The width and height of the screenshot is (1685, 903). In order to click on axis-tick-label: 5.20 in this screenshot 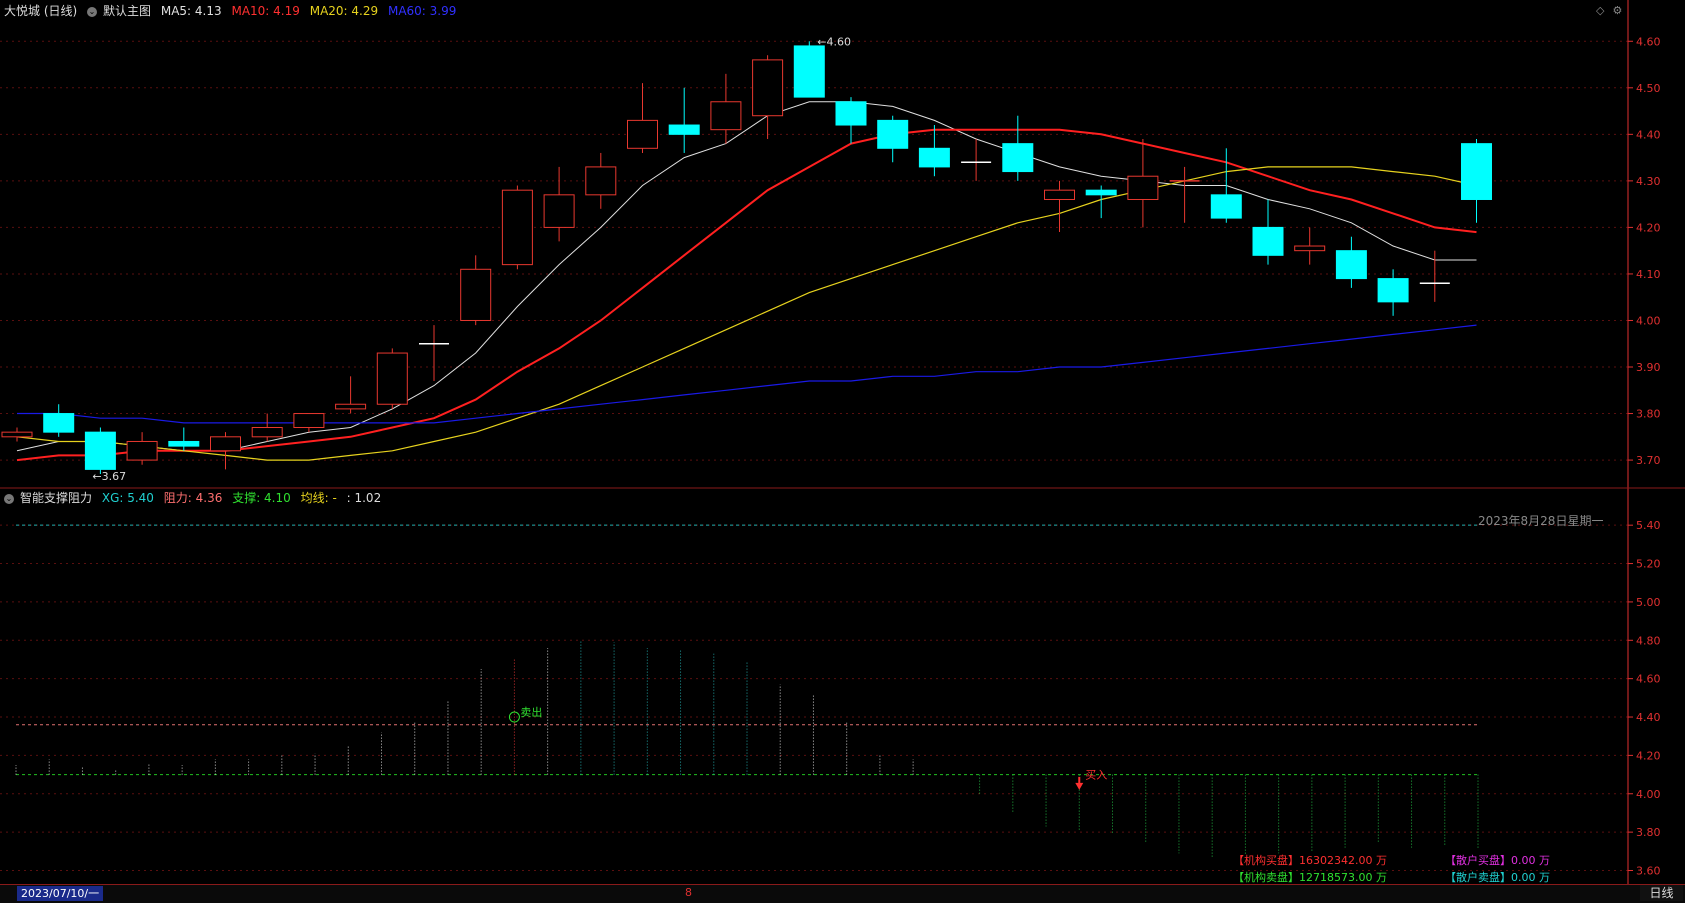, I will do `click(1648, 564)`.